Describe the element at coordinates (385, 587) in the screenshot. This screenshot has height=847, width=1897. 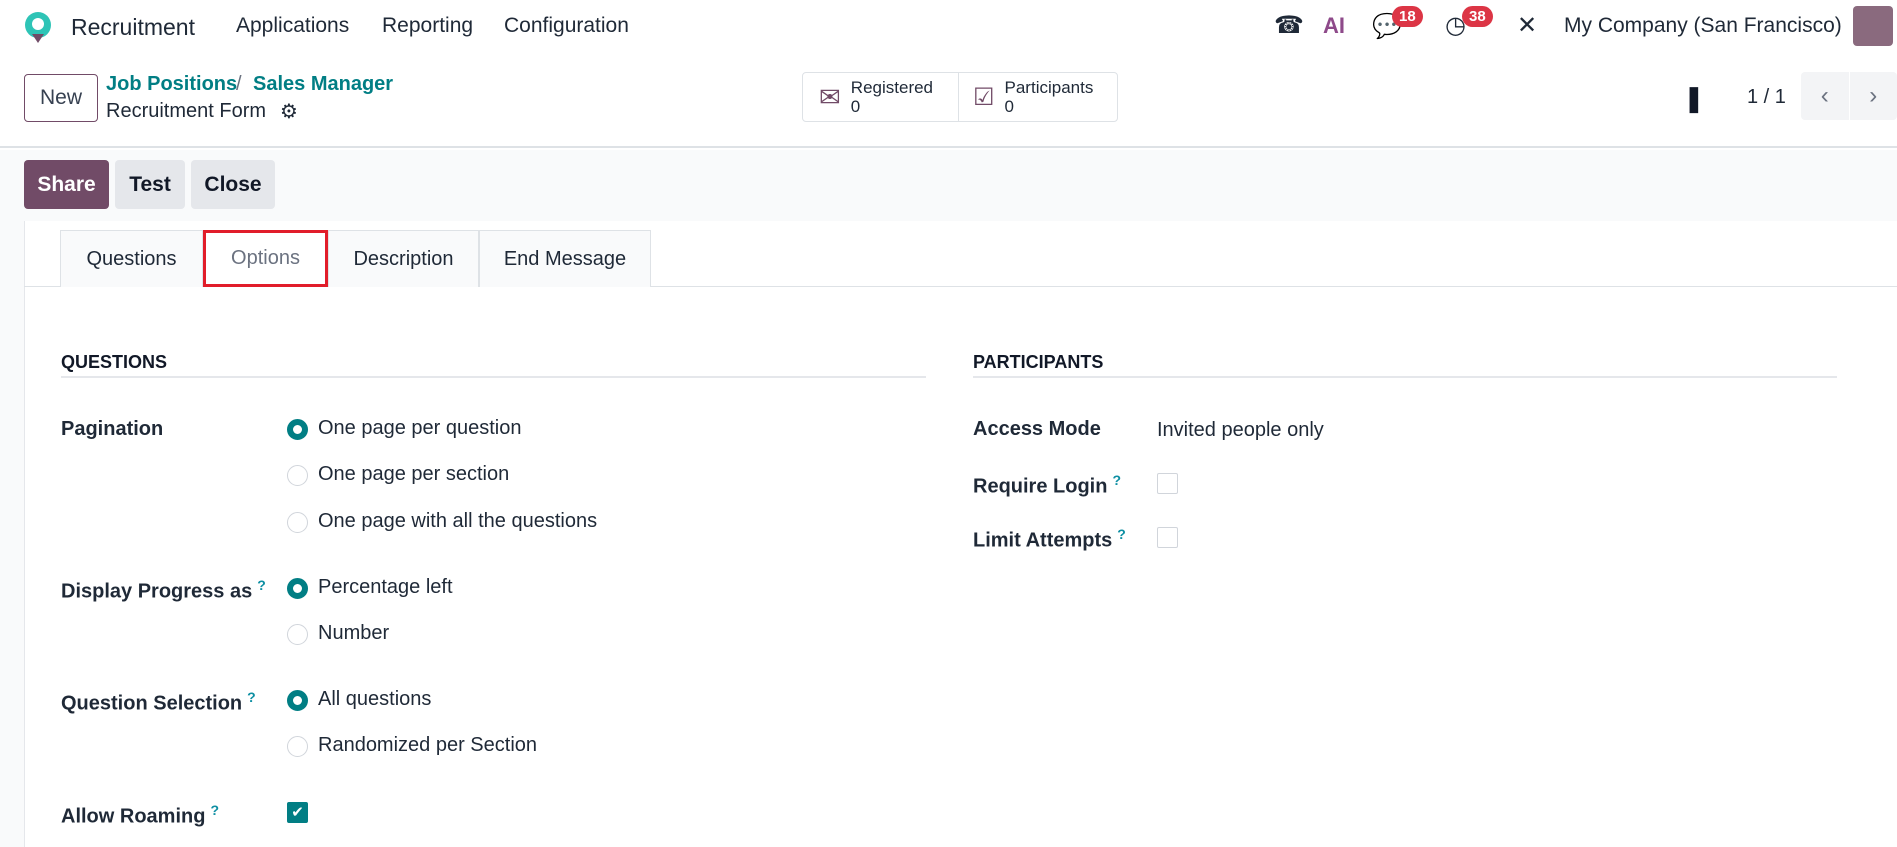
I see `progress-option: Percentage left` at that location.